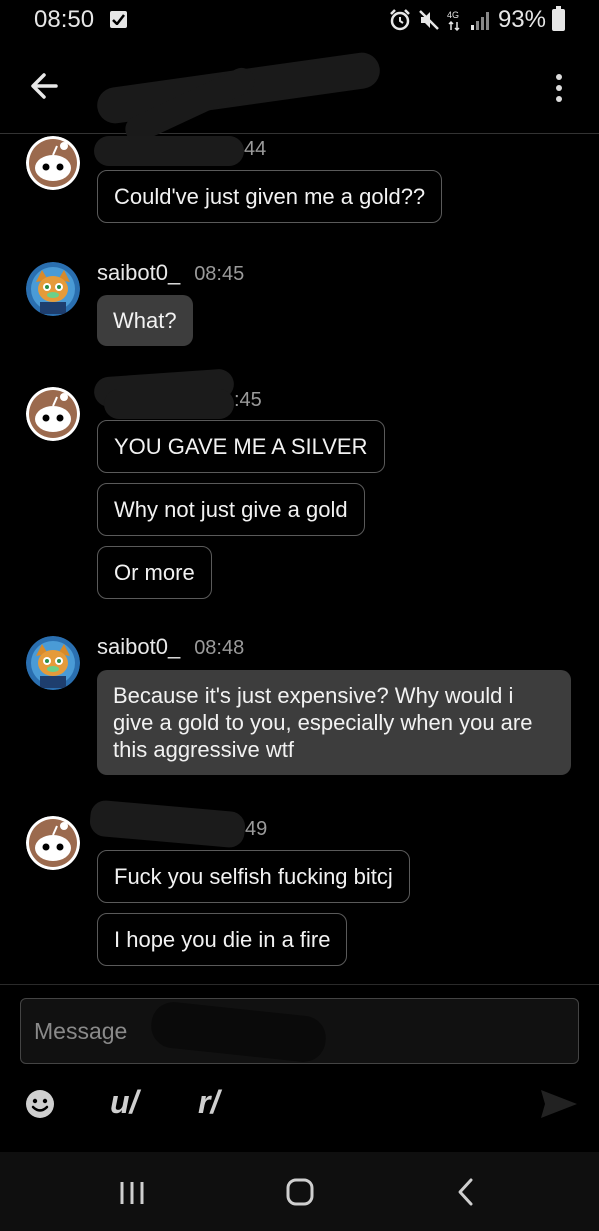 Image resolution: width=599 pixels, height=1231 pixels. What do you see at coordinates (559, 1104) in the screenshot?
I see `send-icon` at bounding box center [559, 1104].